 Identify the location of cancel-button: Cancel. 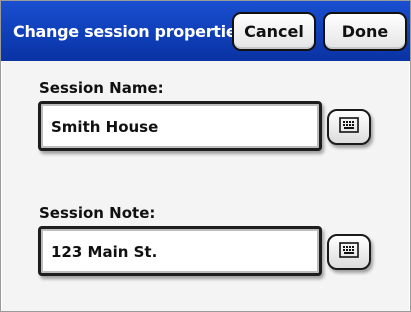
(274, 31).